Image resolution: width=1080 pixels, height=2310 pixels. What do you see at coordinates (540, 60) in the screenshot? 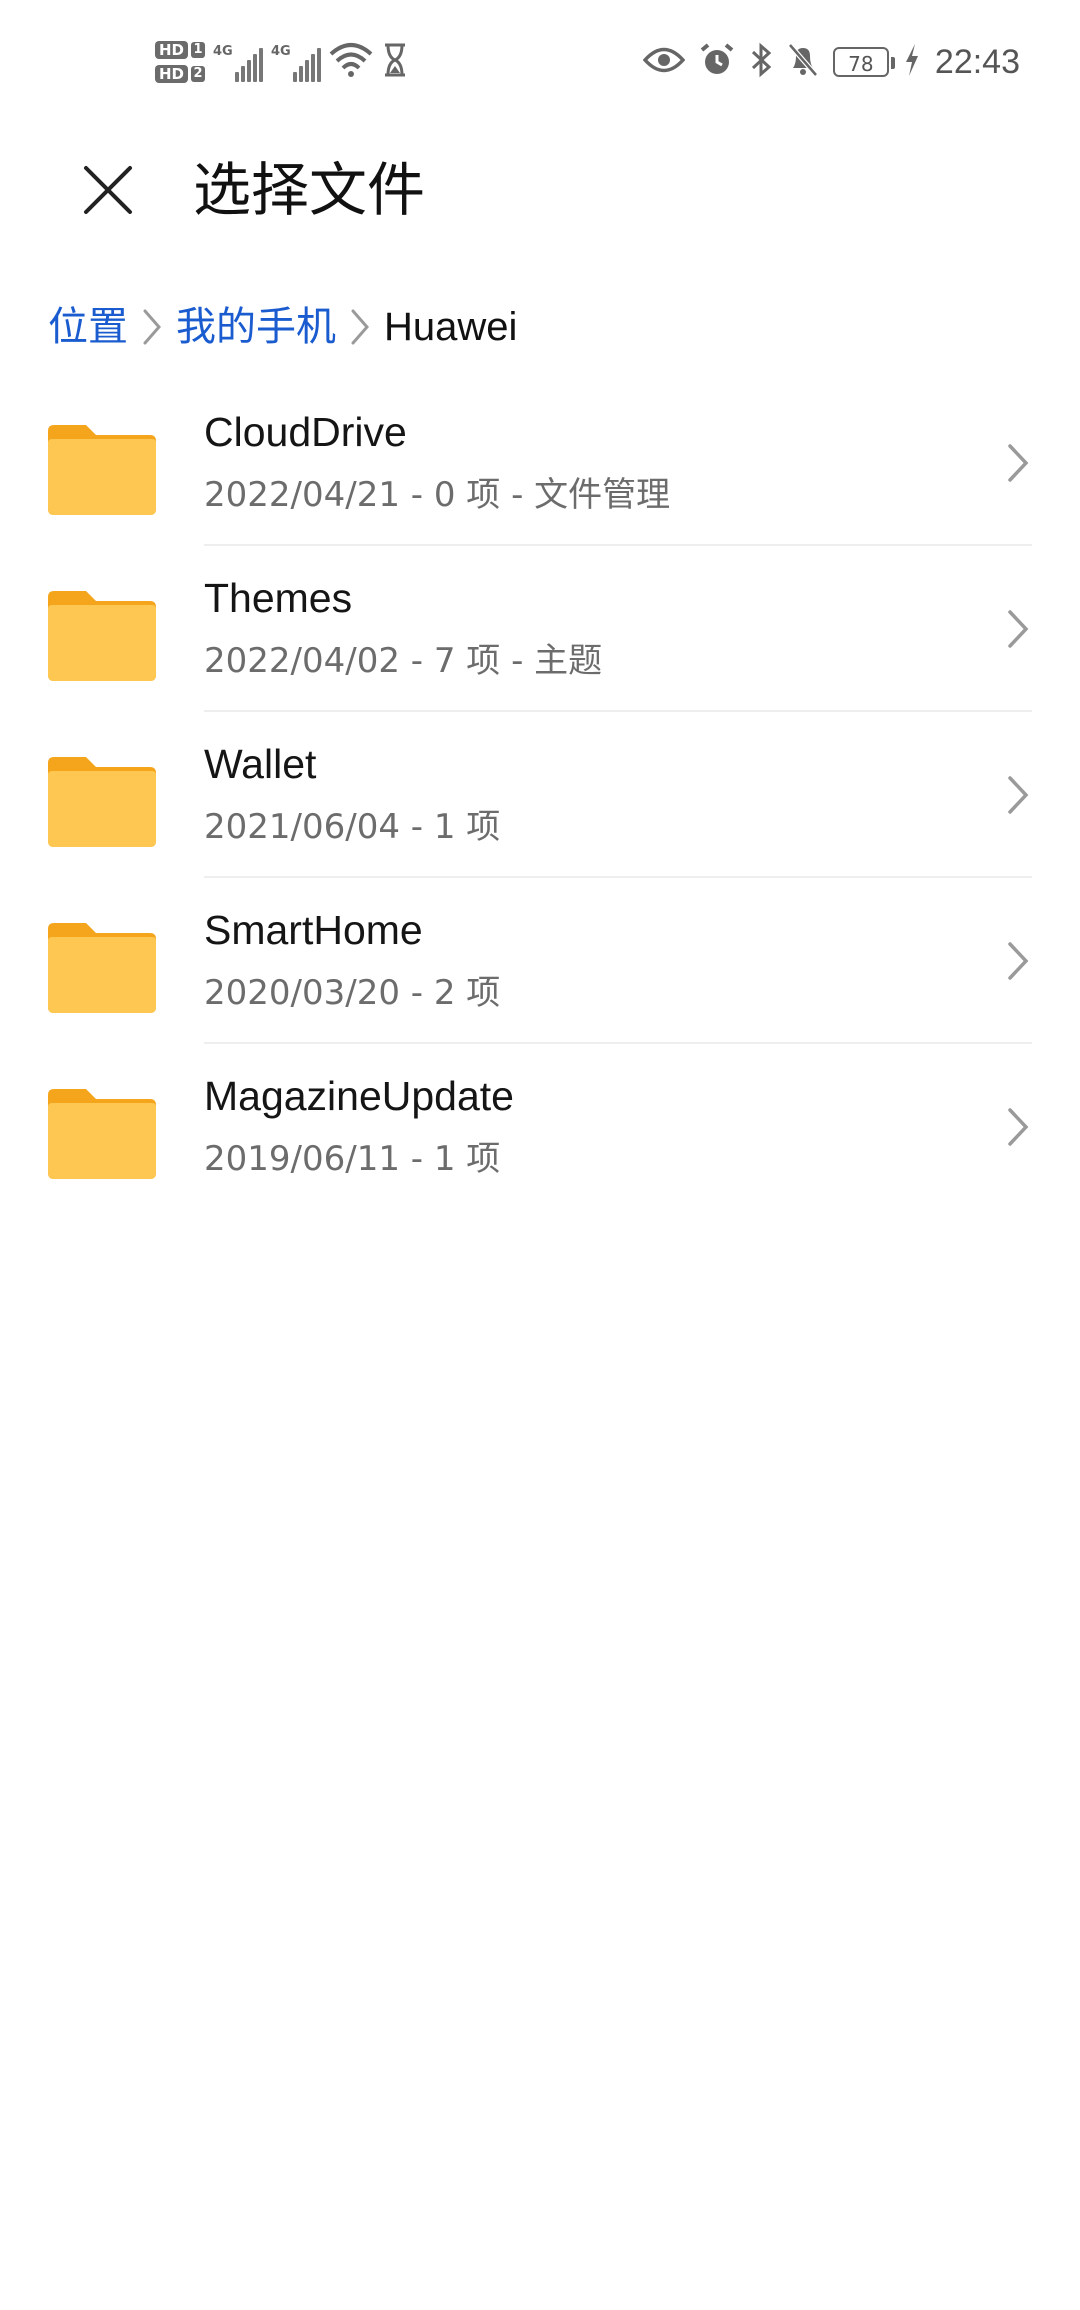
I see `status-bar: HD 1 HD 2 4G 4G 78 22:43` at bounding box center [540, 60].